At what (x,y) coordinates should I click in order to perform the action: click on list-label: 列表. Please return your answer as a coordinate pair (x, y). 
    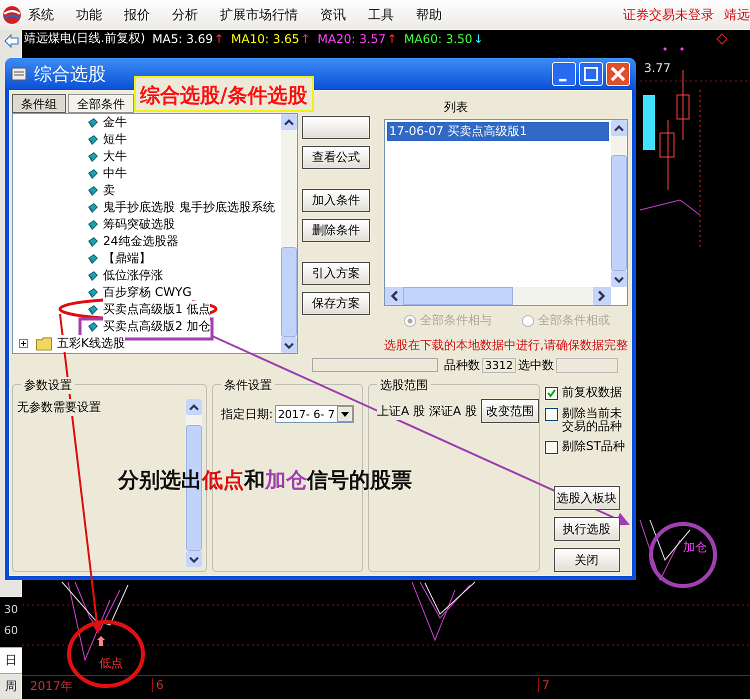
    Looking at the image, I should click on (456, 107).